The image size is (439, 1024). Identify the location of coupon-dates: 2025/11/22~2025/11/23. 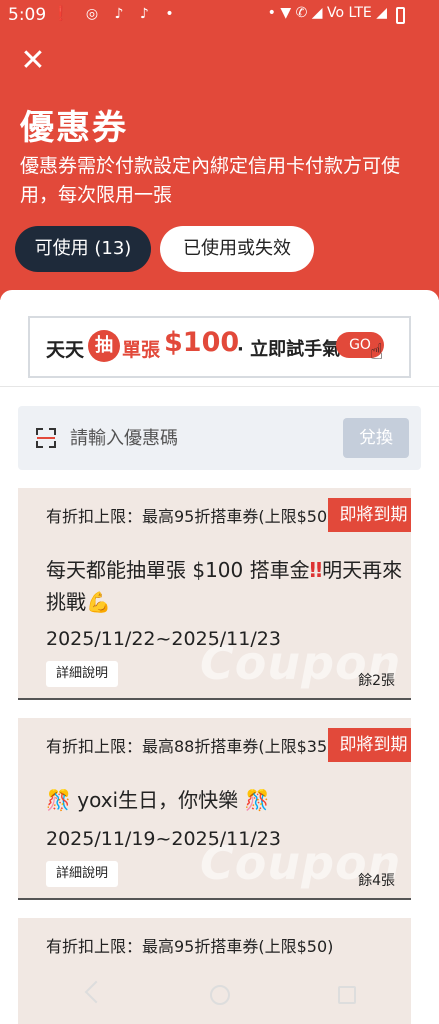
(163, 639).